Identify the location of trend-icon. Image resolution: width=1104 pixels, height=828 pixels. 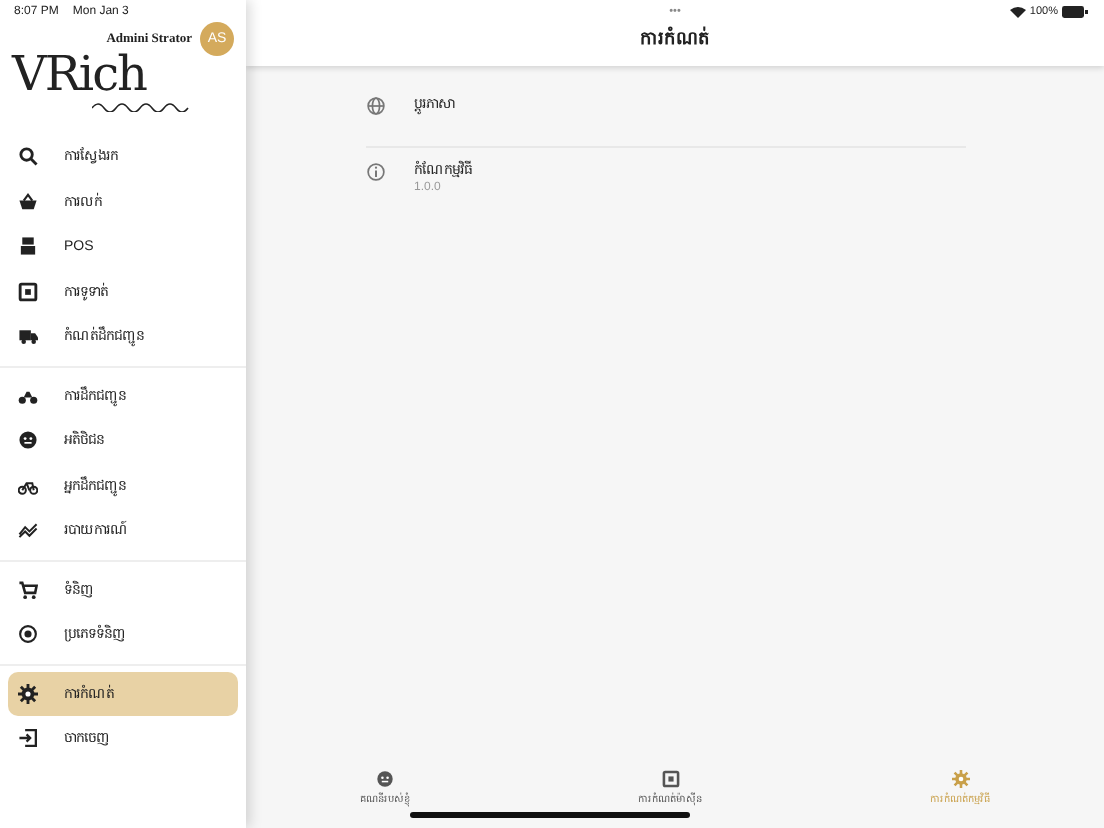
(28, 530).